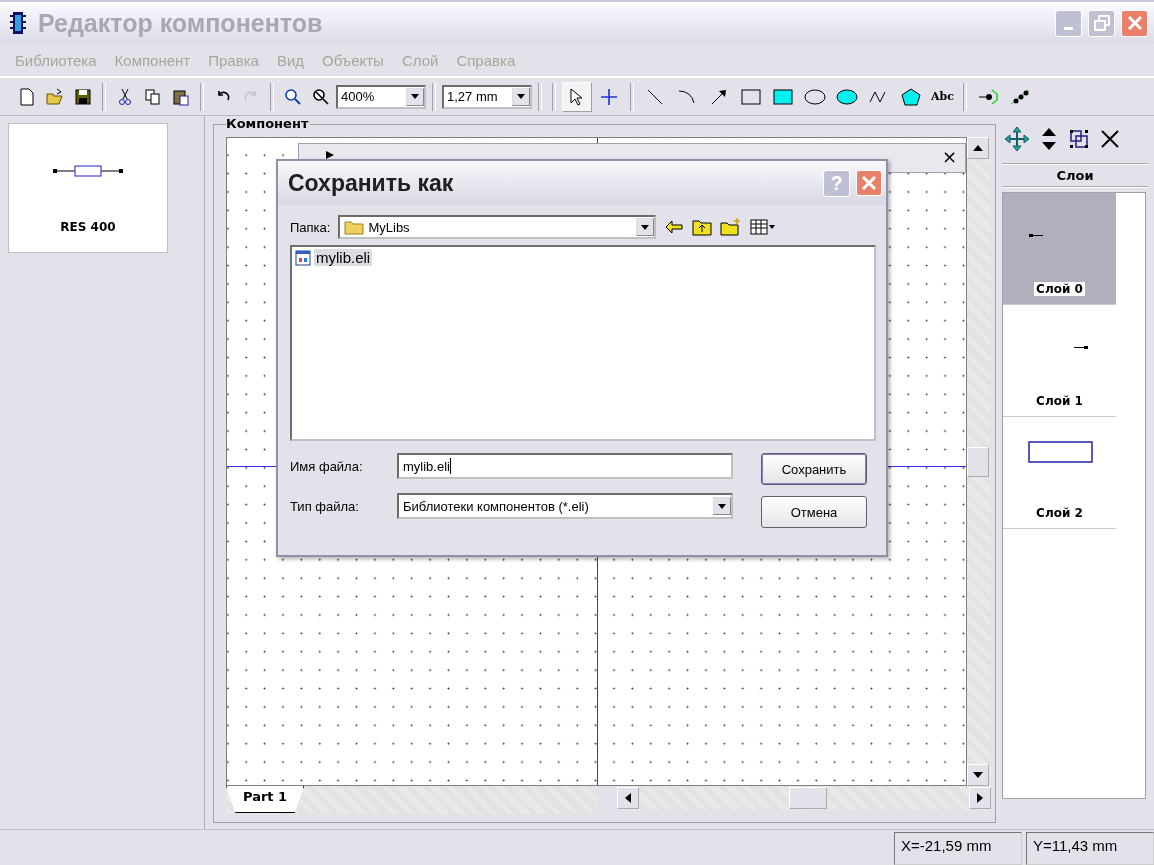 This screenshot has width=1154, height=865. What do you see at coordinates (88, 171) in the screenshot?
I see `resistor-icon` at bounding box center [88, 171].